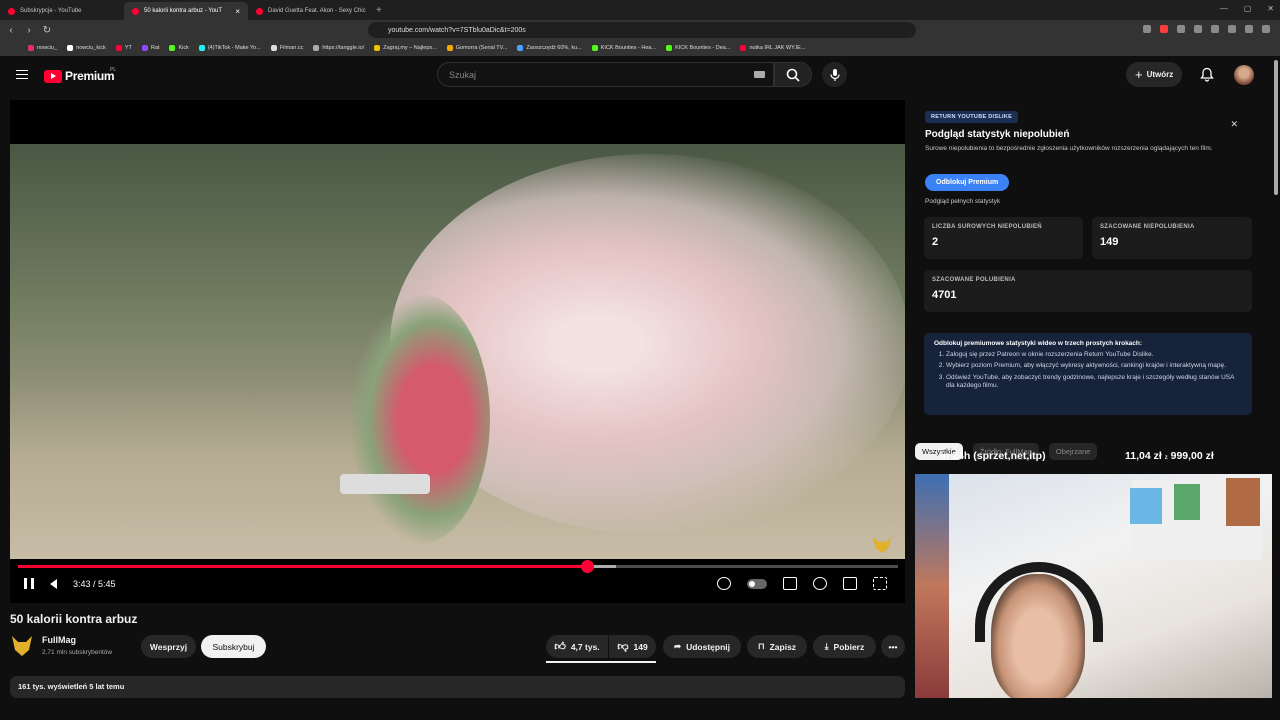 The height and width of the screenshot is (720, 1280). What do you see at coordinates (967, 182) in the screenshot?
I see `unlock-premium-button: Odblokuj Premium` at bounding box center [967, 182].